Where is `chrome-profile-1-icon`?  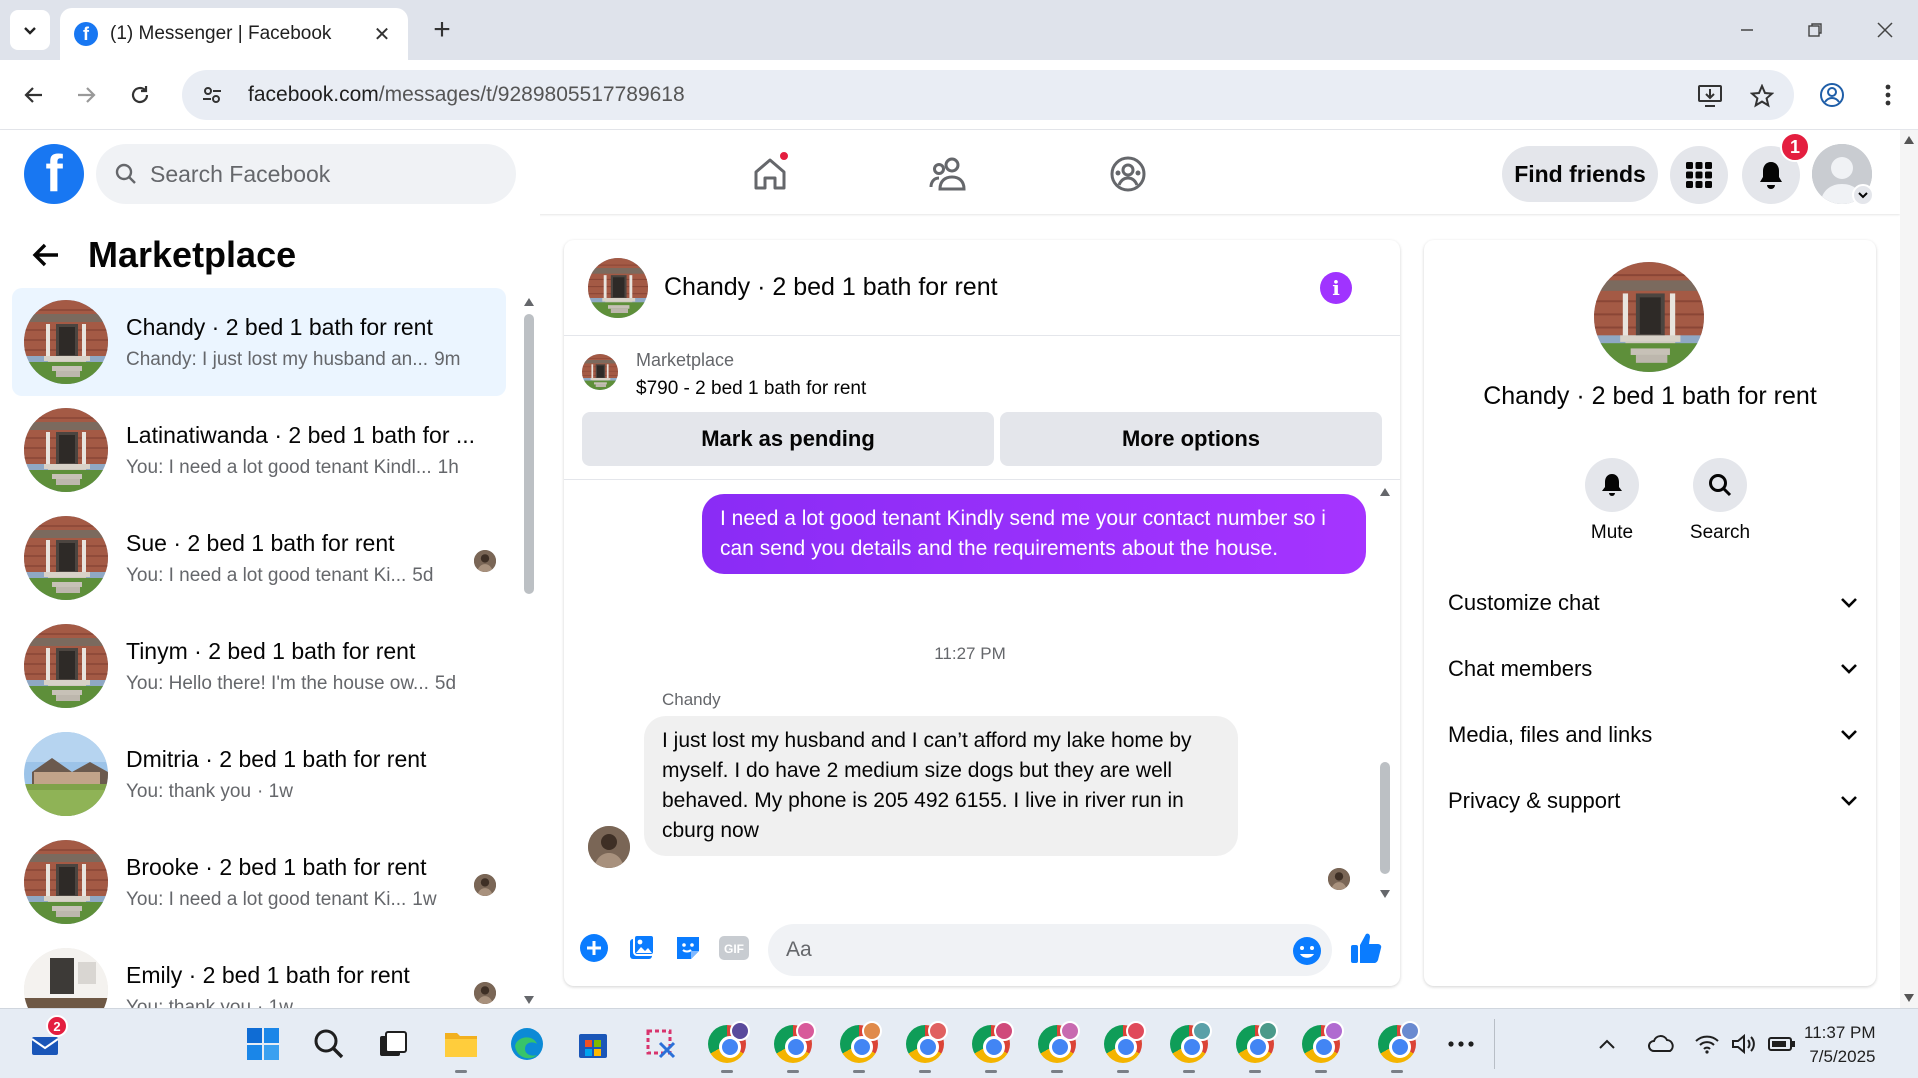 chrome-profile-1-icon is located at coordinates (728, 1047).